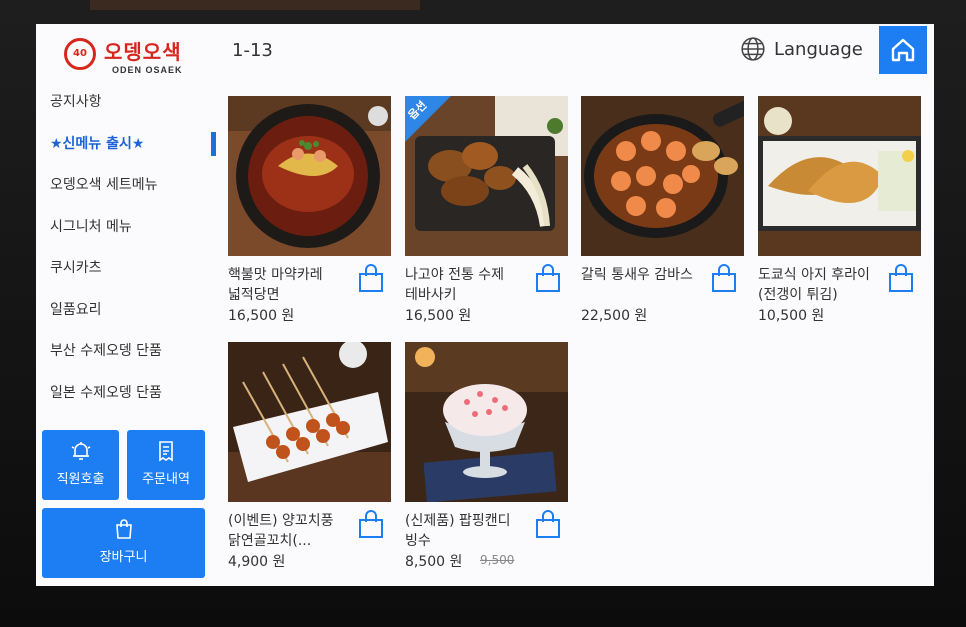  I want to click on top-bar: 1-13 Language, so click(575, 51).